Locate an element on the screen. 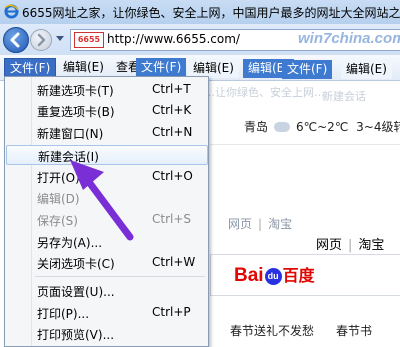 This screenshot has height=347, width=400. forward-arrow-icon is located at coordinates (41, 40).